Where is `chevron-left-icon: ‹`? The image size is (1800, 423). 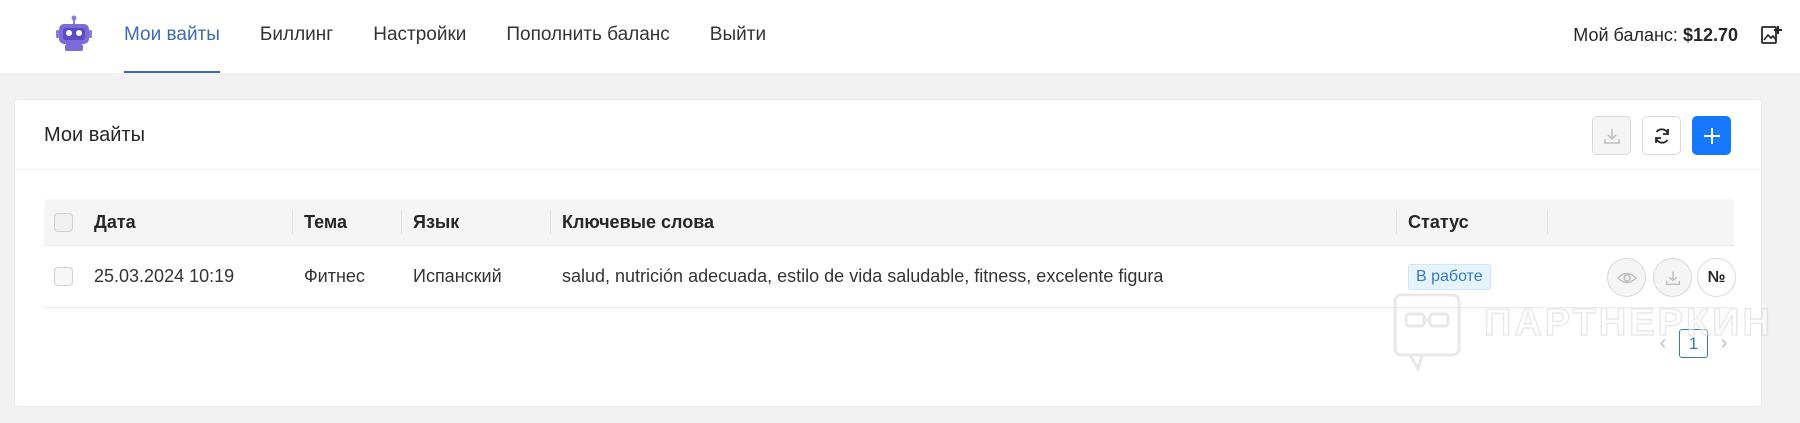
chevron-left-icon: ‹ is located at coordinates (1663, 343).